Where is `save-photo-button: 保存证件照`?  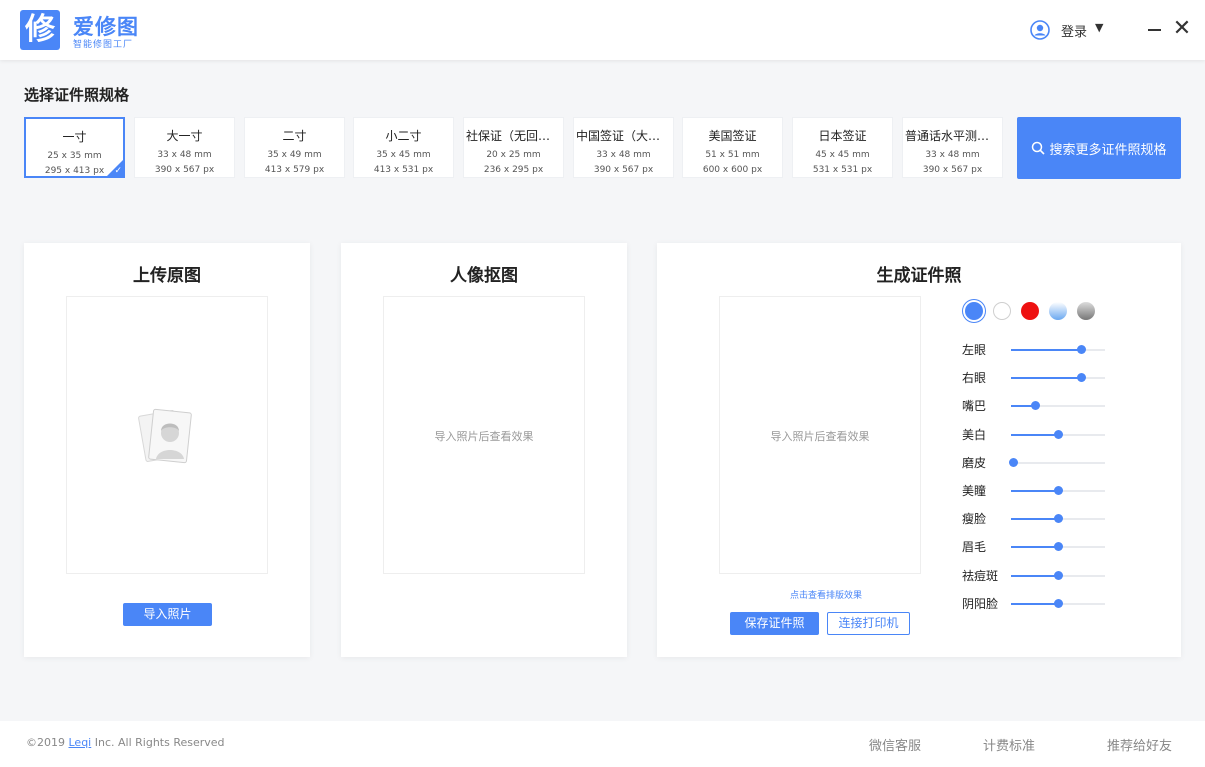 save-photo-button: 保存证件照 is located at coordinates (774, 623).